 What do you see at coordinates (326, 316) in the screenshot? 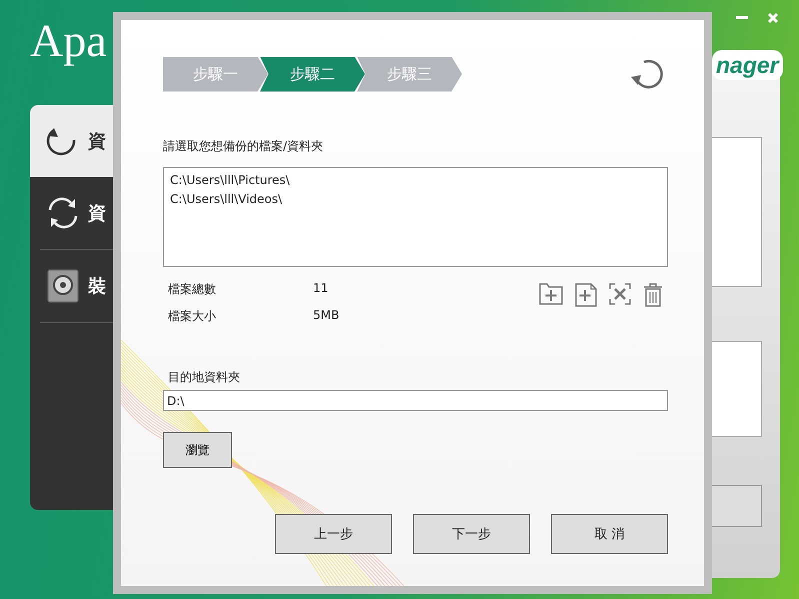
I see `stat-value: 5MB` at bounding box center [326, 316].